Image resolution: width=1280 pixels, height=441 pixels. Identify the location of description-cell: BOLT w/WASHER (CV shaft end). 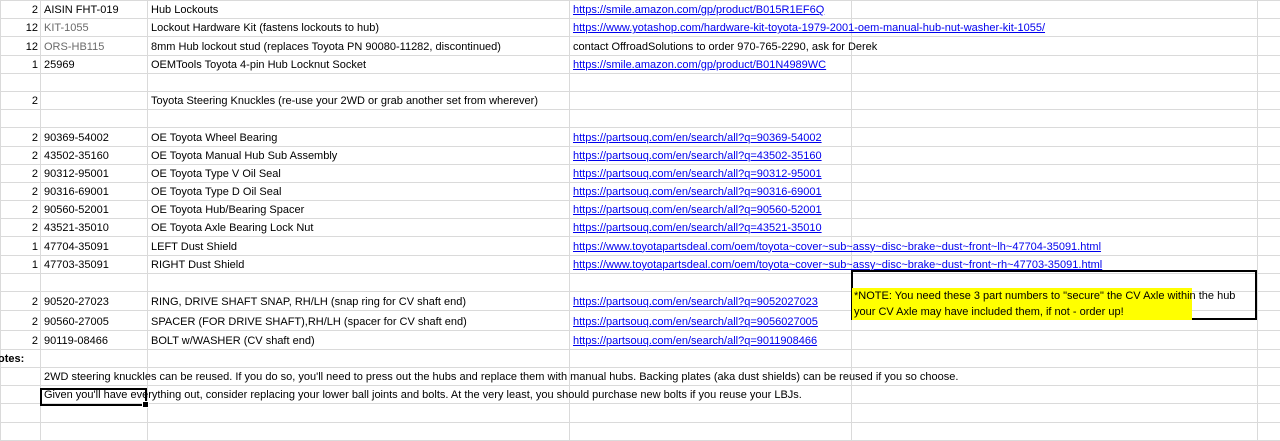
(358, 339).